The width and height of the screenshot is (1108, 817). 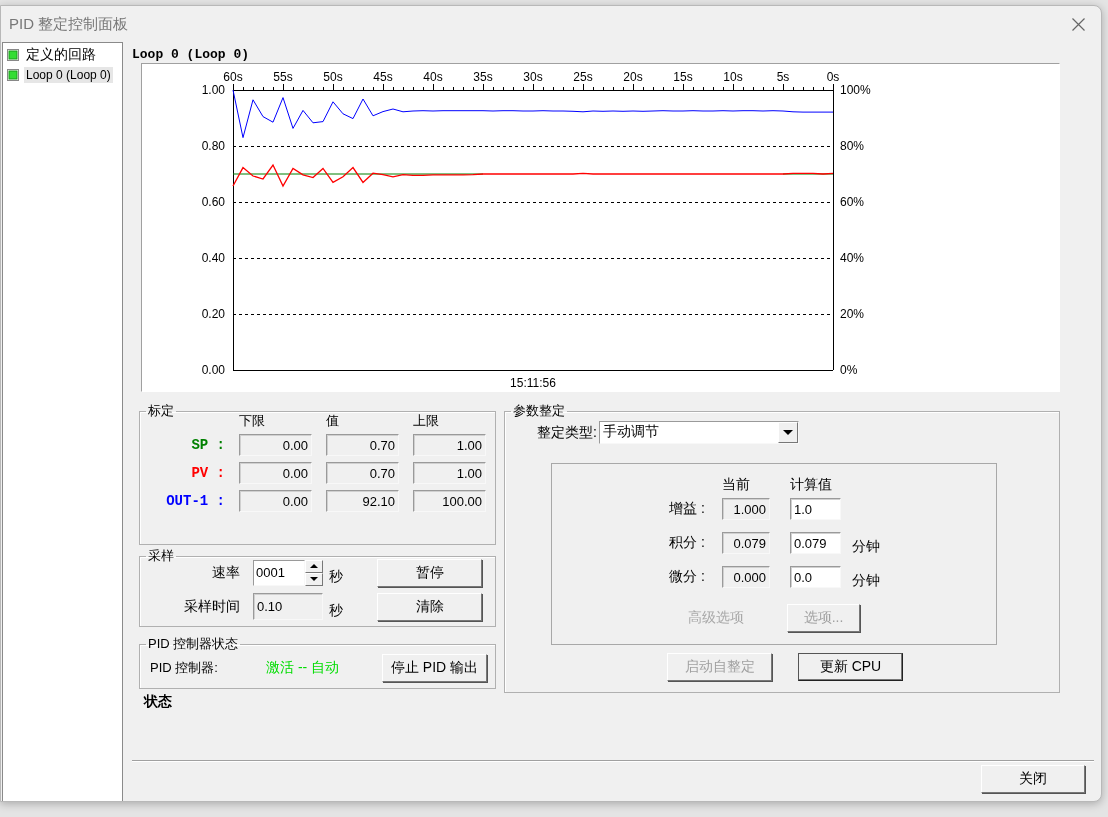 I want to click on time-label: 15:11:56, so click(x=533, y=383).